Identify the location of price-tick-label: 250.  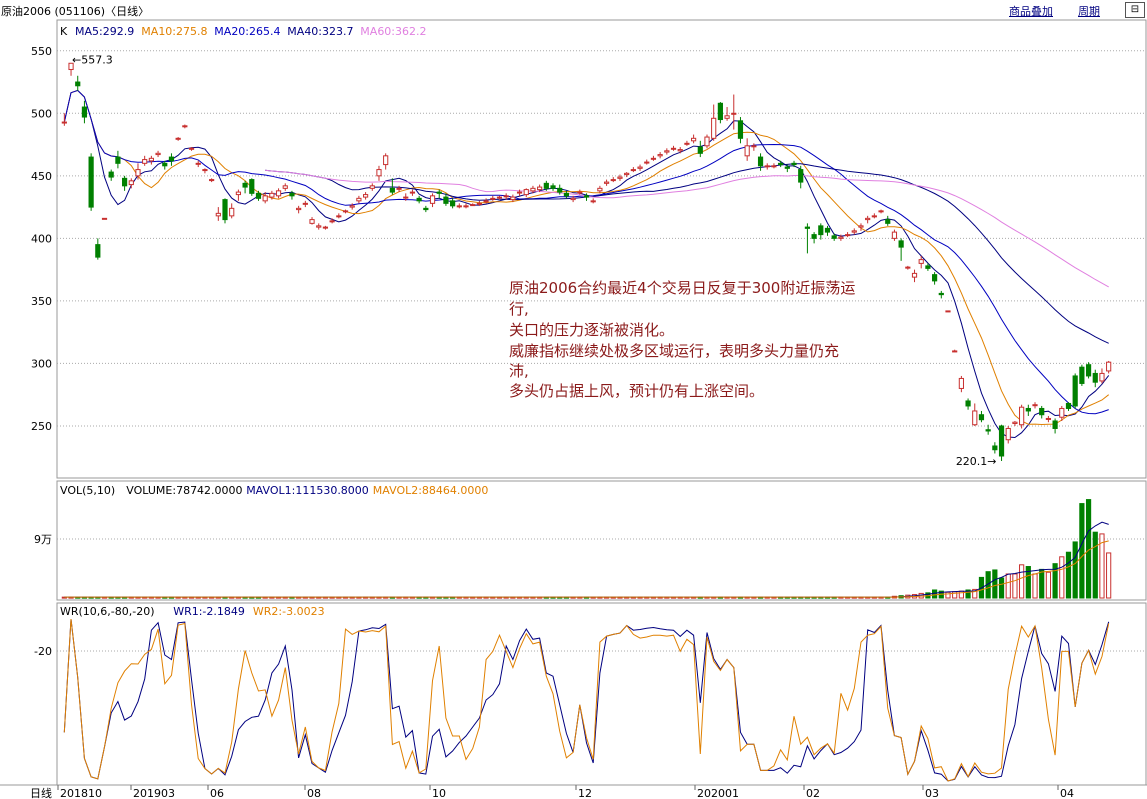
(41, 426).